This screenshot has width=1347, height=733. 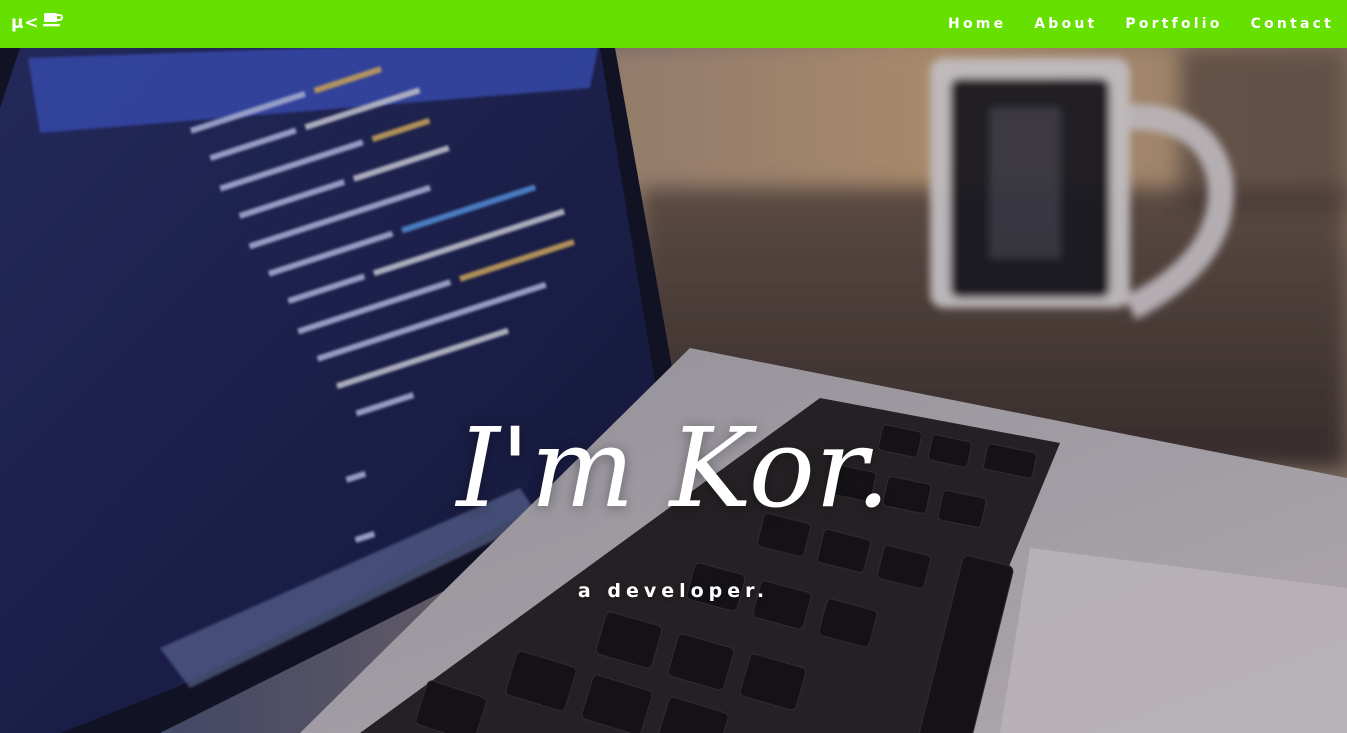 I want to click on navbar: μ< Home About Portfolio Contact, so click(x=673, y=24).